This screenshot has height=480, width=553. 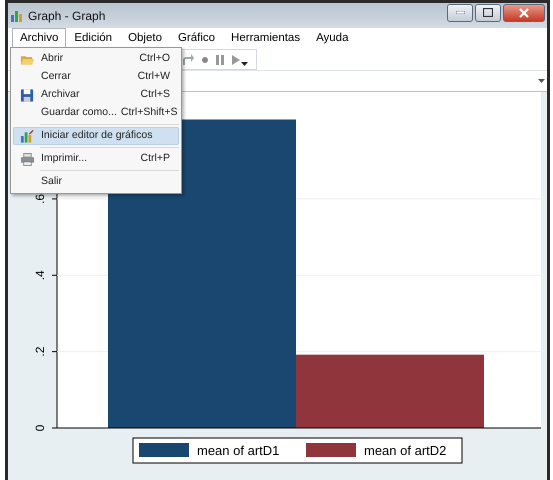 I want to click on menu-option: Iniciar editor de gráficos, so click(x=96, y=136).